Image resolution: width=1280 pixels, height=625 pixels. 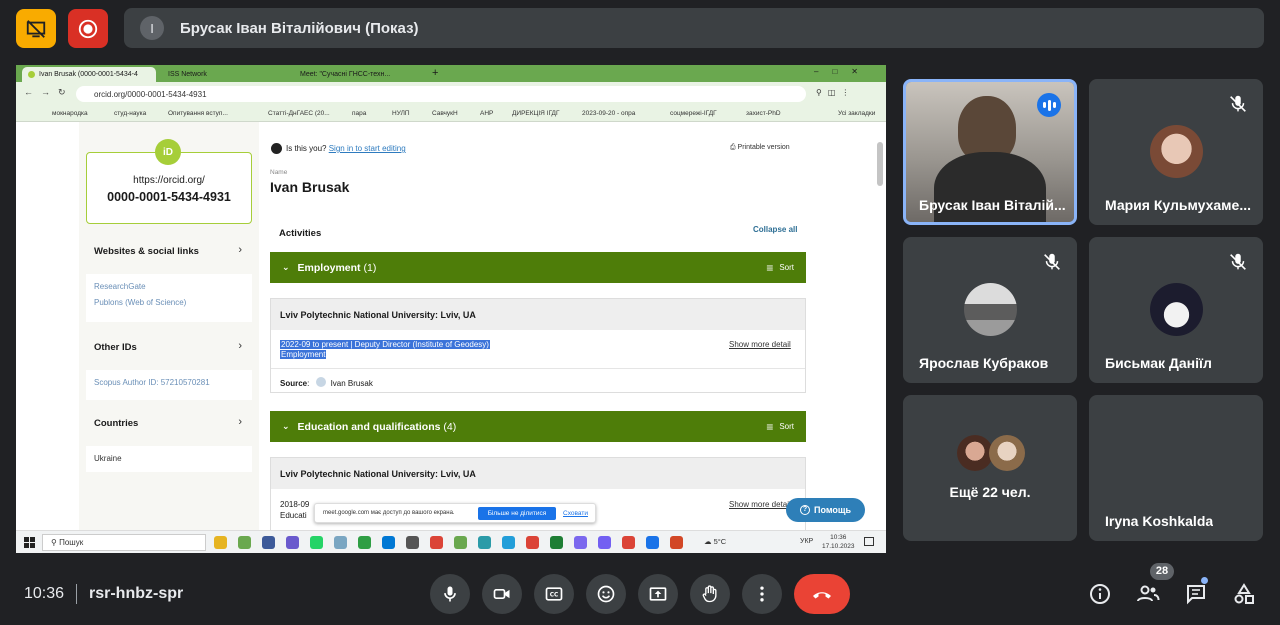 What do you see at coordinates (838, 542) in the screenshot?
I see `taskbar-clock: 10:36 17.10.2023` at bounding box center [838, 542].